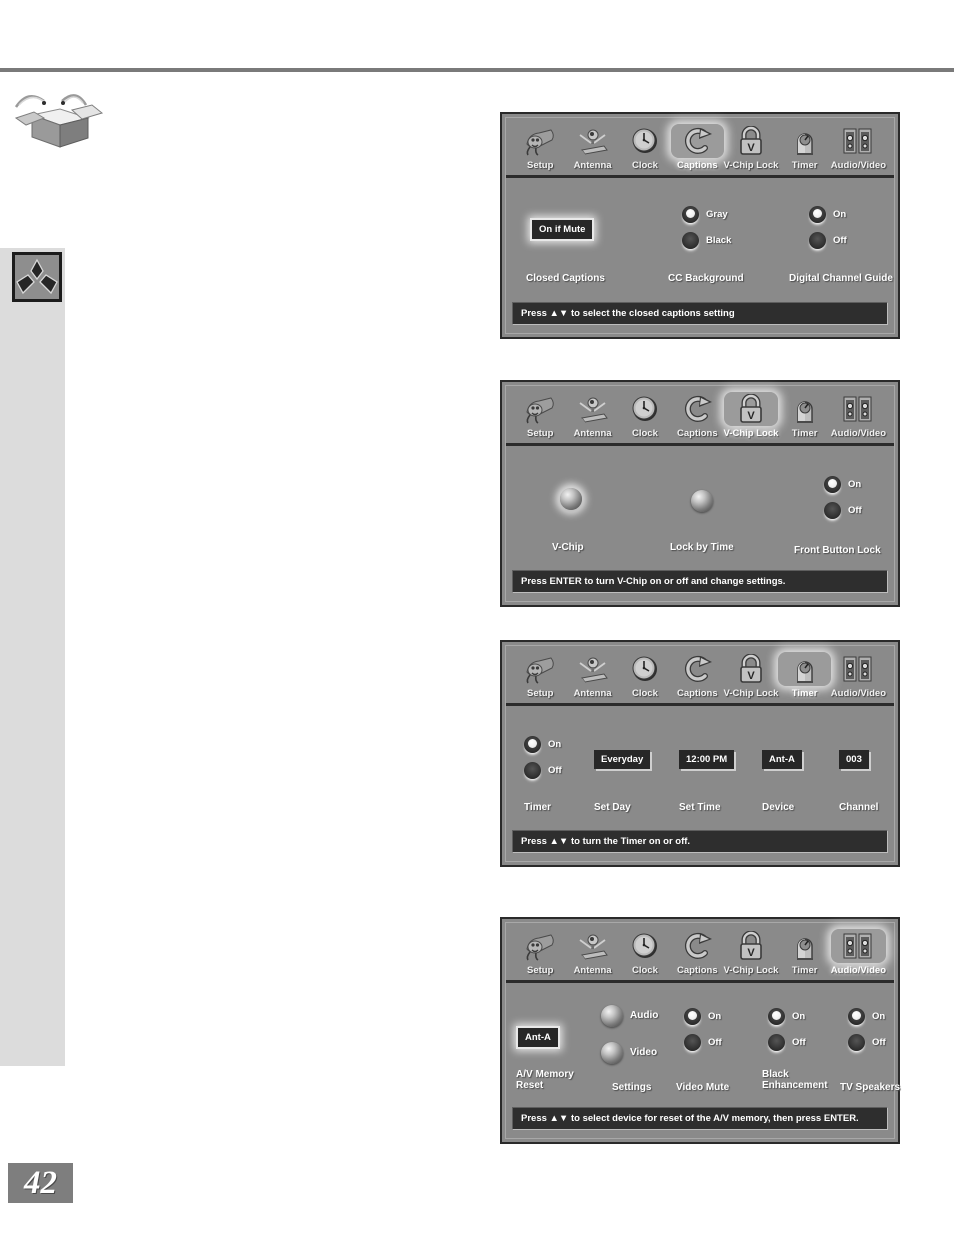 This screenshot has width=954, height=1235. What do you see at coordinates (840, 214) in the screenshot?
I see `radio-label-dcg-on: On` at bounding box center [840, 214].